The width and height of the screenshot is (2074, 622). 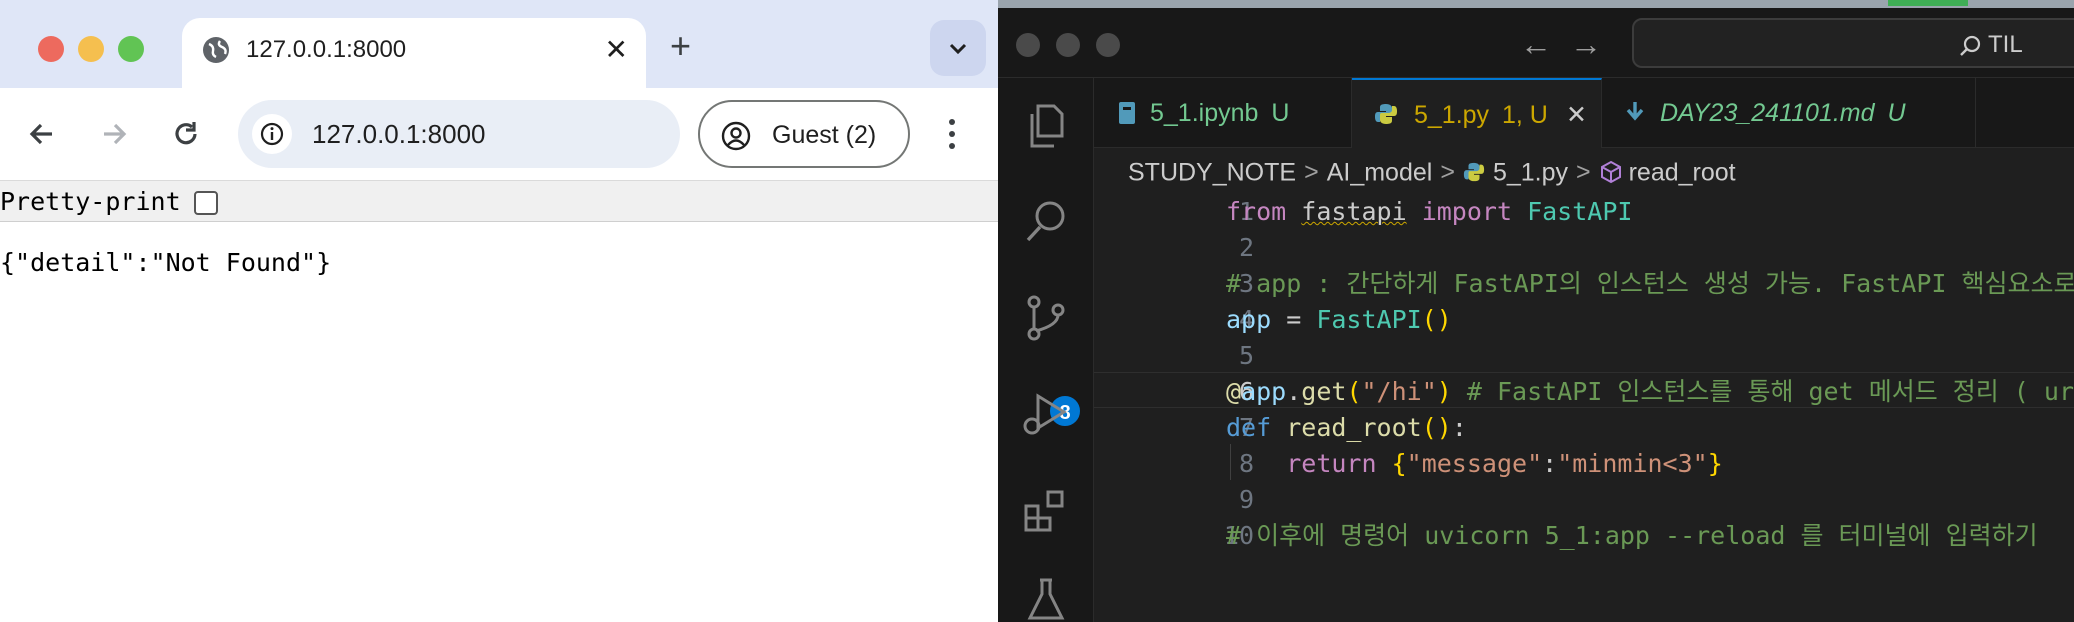 I want to click on keyword: import, so click(x=1467, y=211).